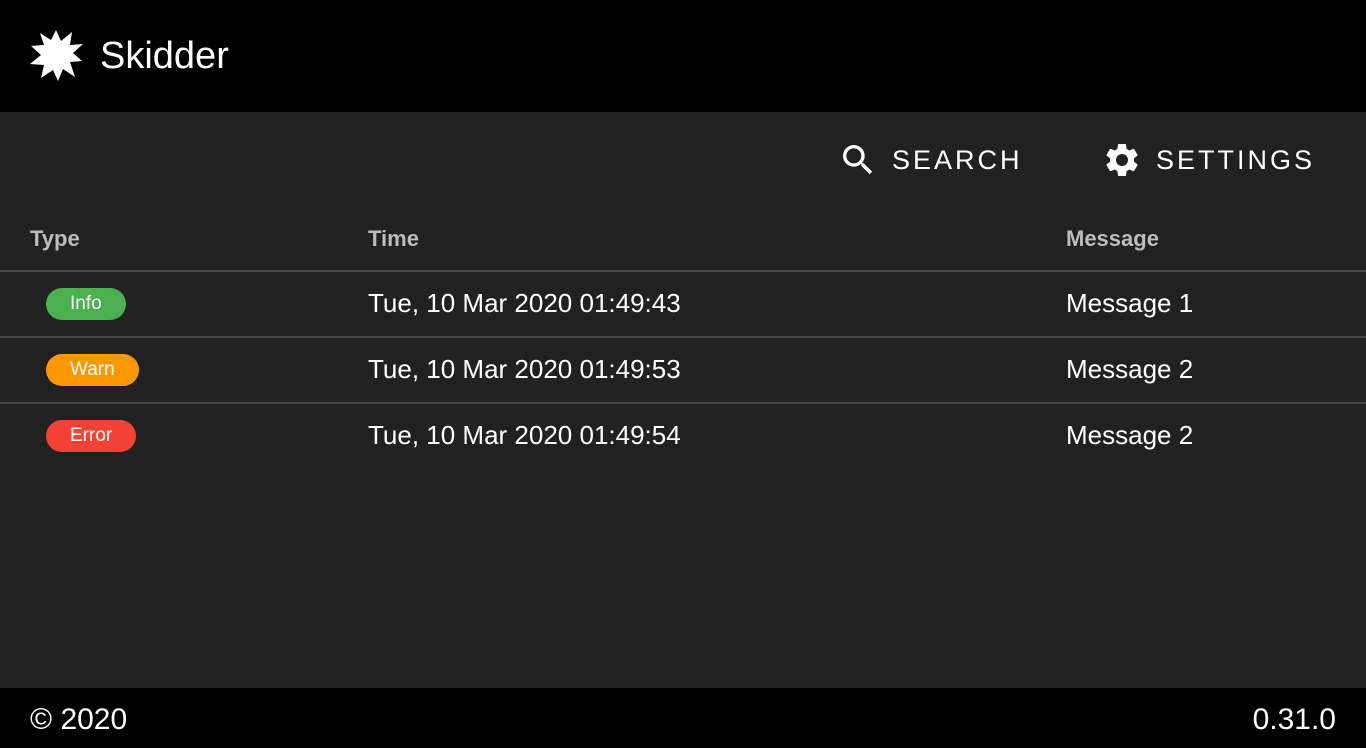 Image resolution: width=1366 pixels, height=748 pixels. I want to click on time-cell: Tue, 10 Mar 2020 01:49:54, so click(524, 435).